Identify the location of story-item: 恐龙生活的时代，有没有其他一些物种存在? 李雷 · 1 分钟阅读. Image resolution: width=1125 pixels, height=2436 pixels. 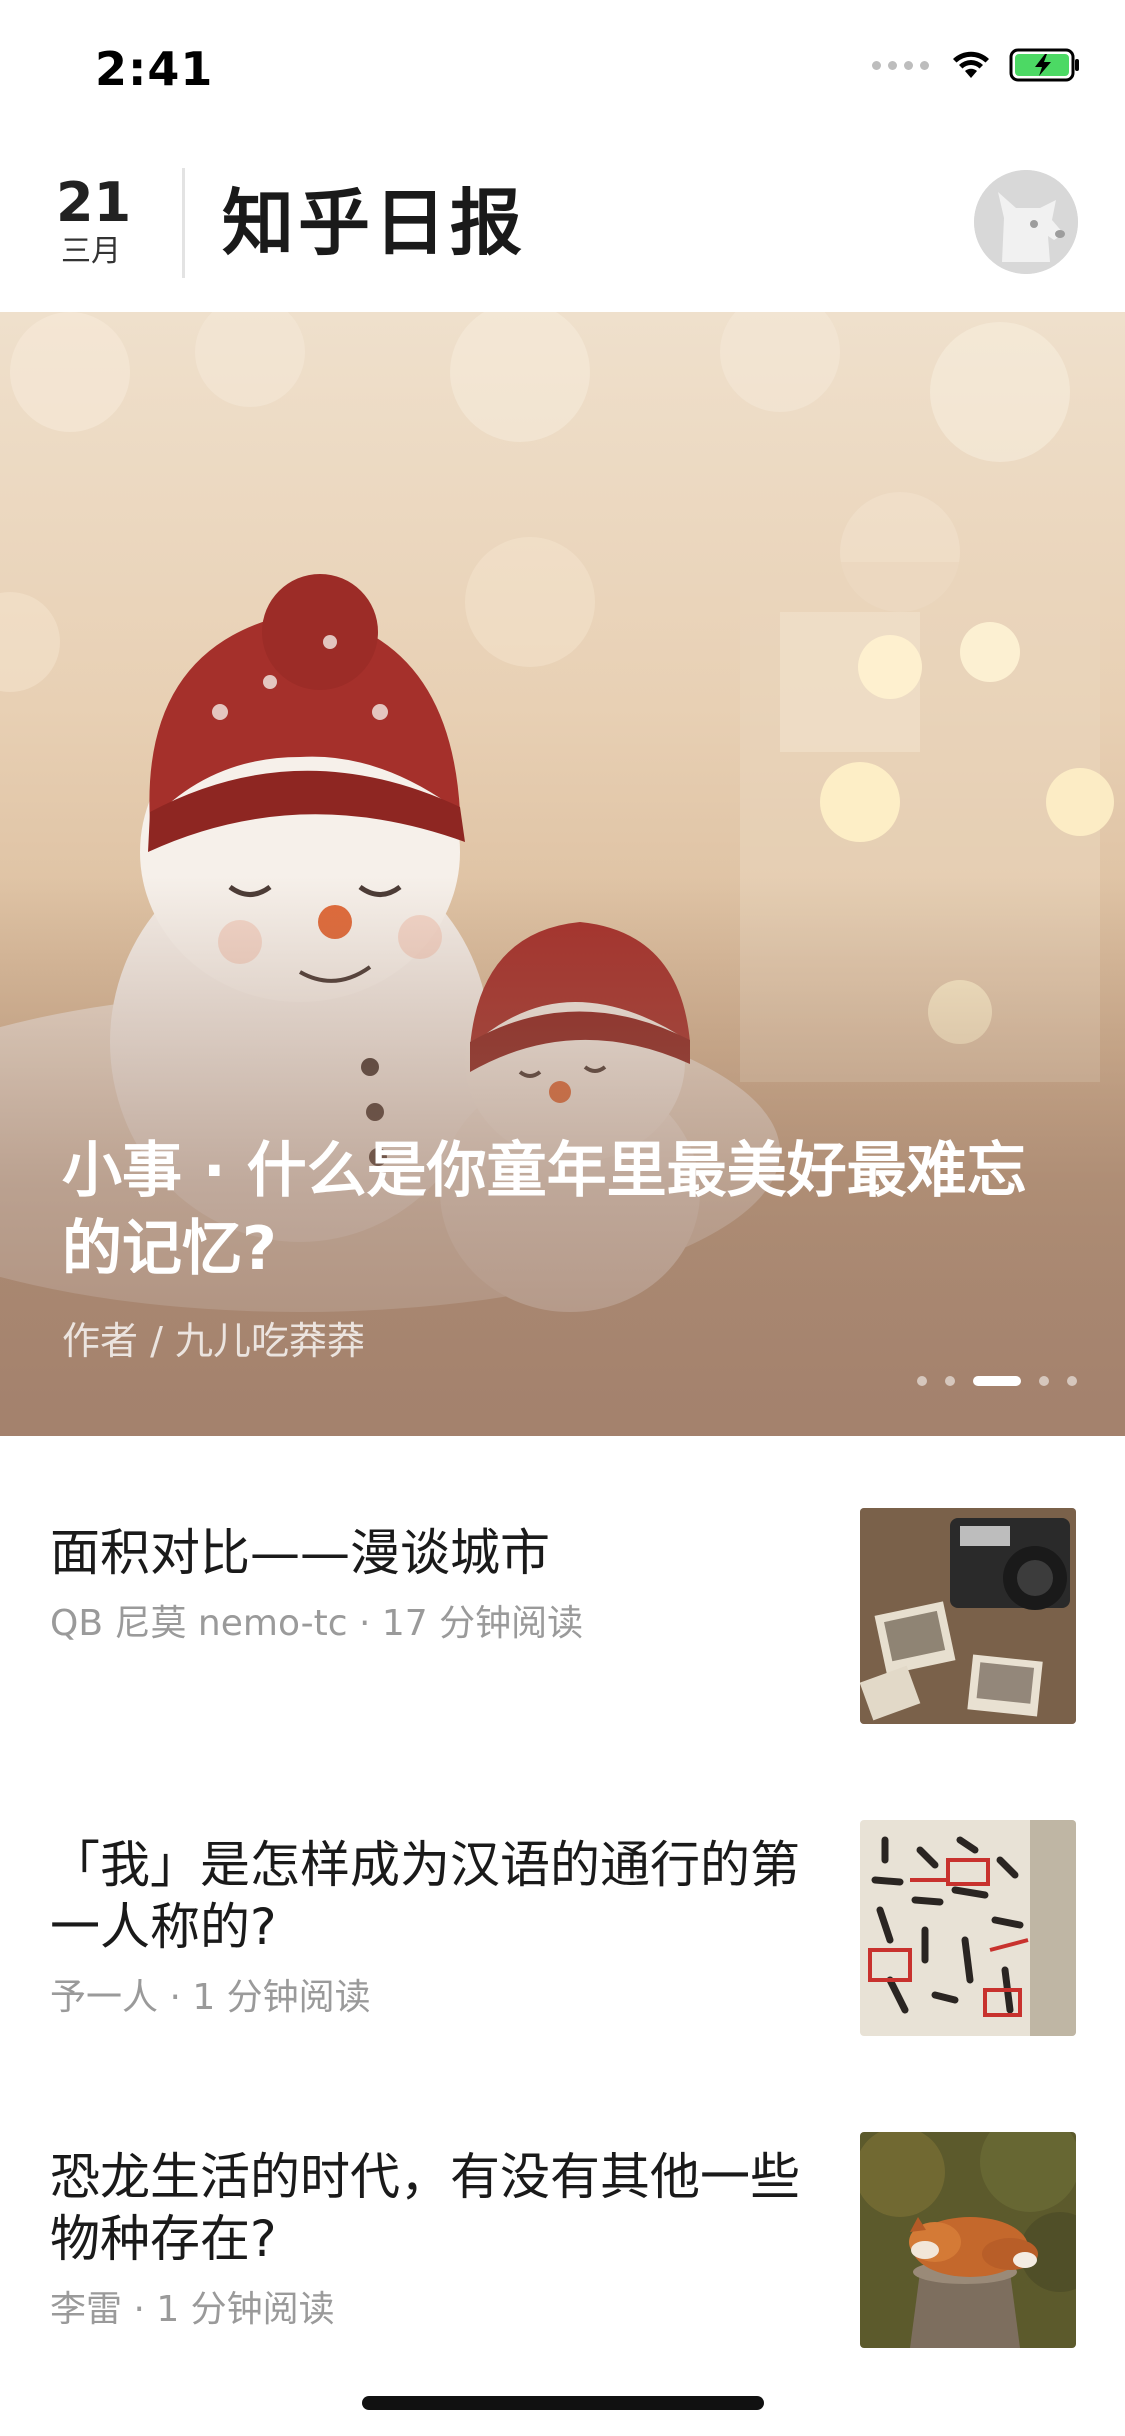
(562, 2216).